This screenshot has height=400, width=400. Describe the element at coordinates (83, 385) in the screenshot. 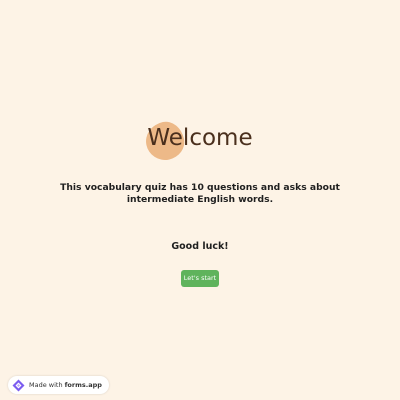

I see `badge-brand: forms.app` at that location.